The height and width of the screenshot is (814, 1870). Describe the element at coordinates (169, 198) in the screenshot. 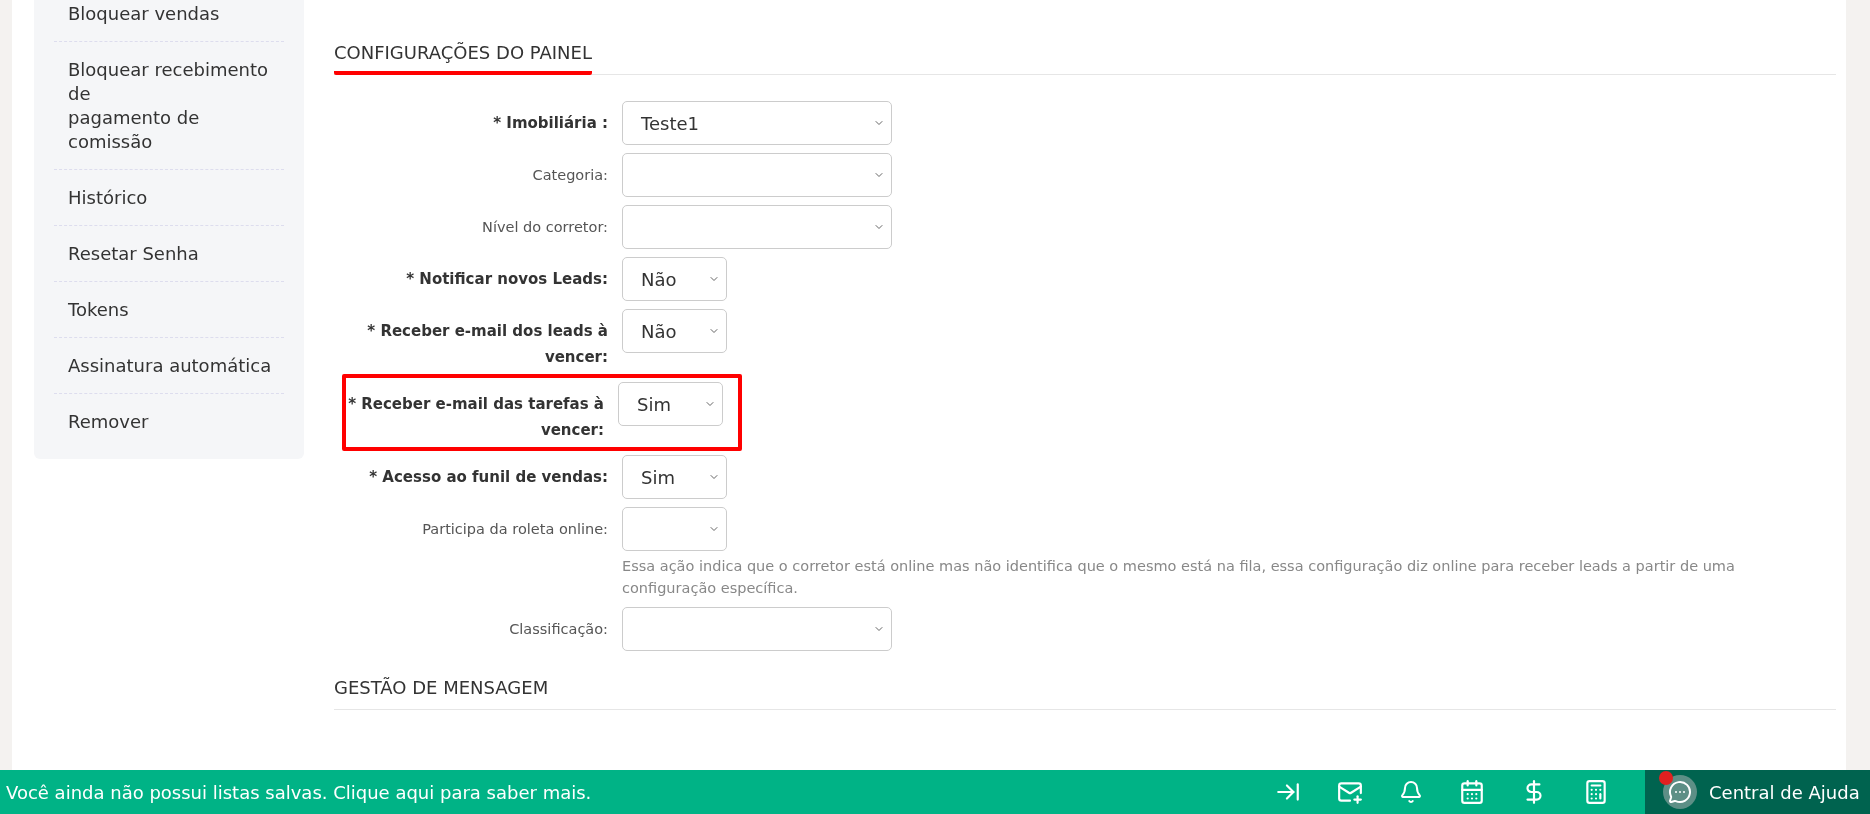

I see `sidebar-item: Histórico` at that location.